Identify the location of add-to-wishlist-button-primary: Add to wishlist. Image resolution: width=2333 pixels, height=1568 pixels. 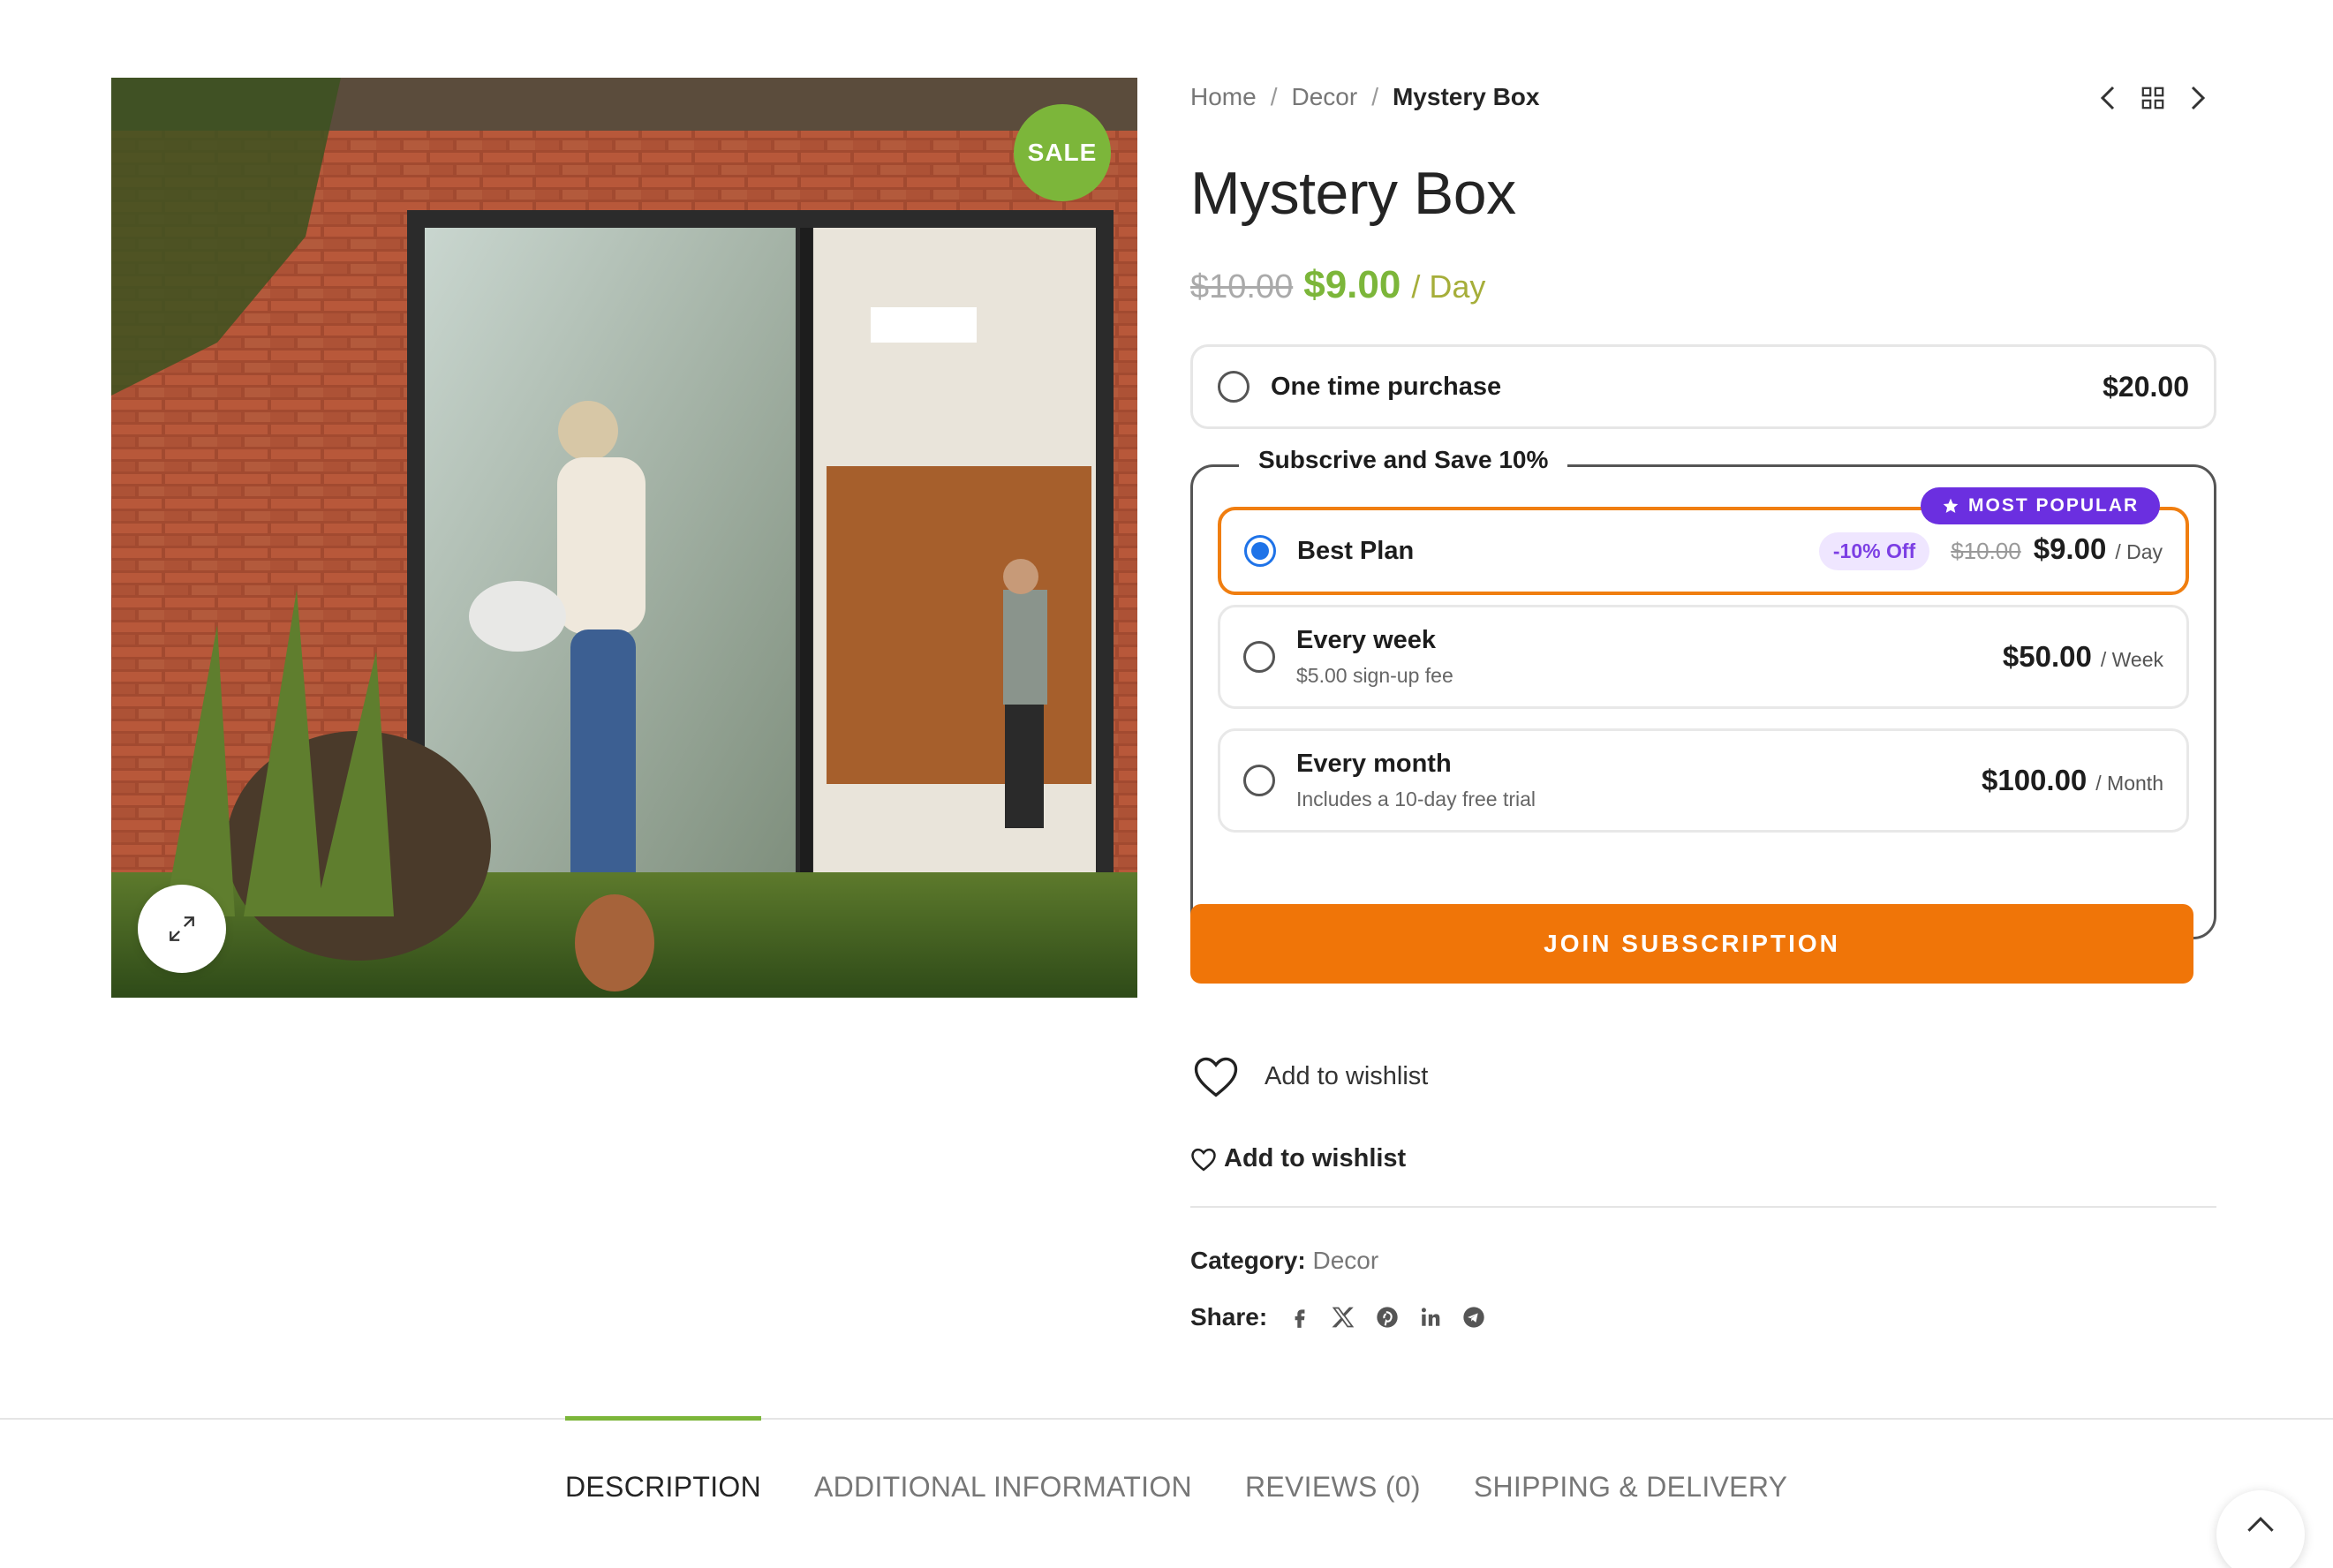
(1310, 1076).